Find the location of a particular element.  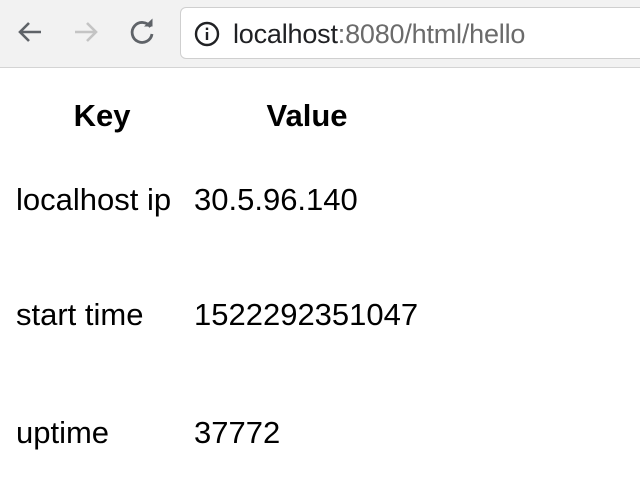

reload-icon is located at coordinates (142, 31).